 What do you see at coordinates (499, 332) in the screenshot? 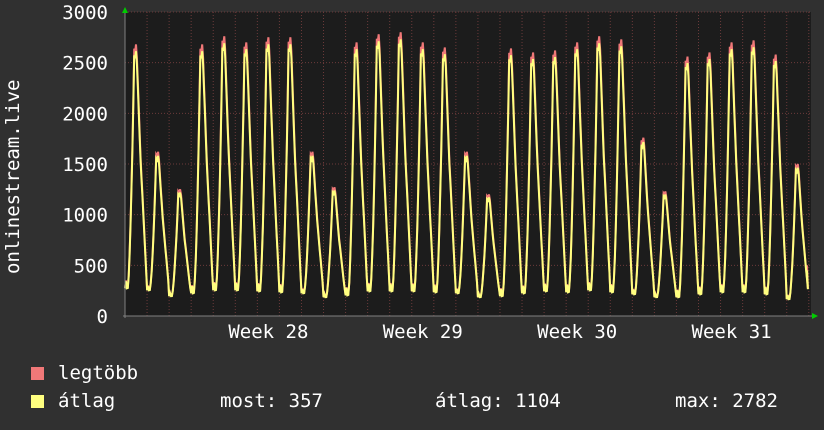
I see `x-ticks: Week 28 Week 29 Week 30 Week 31` at bounding box center [499, 332].